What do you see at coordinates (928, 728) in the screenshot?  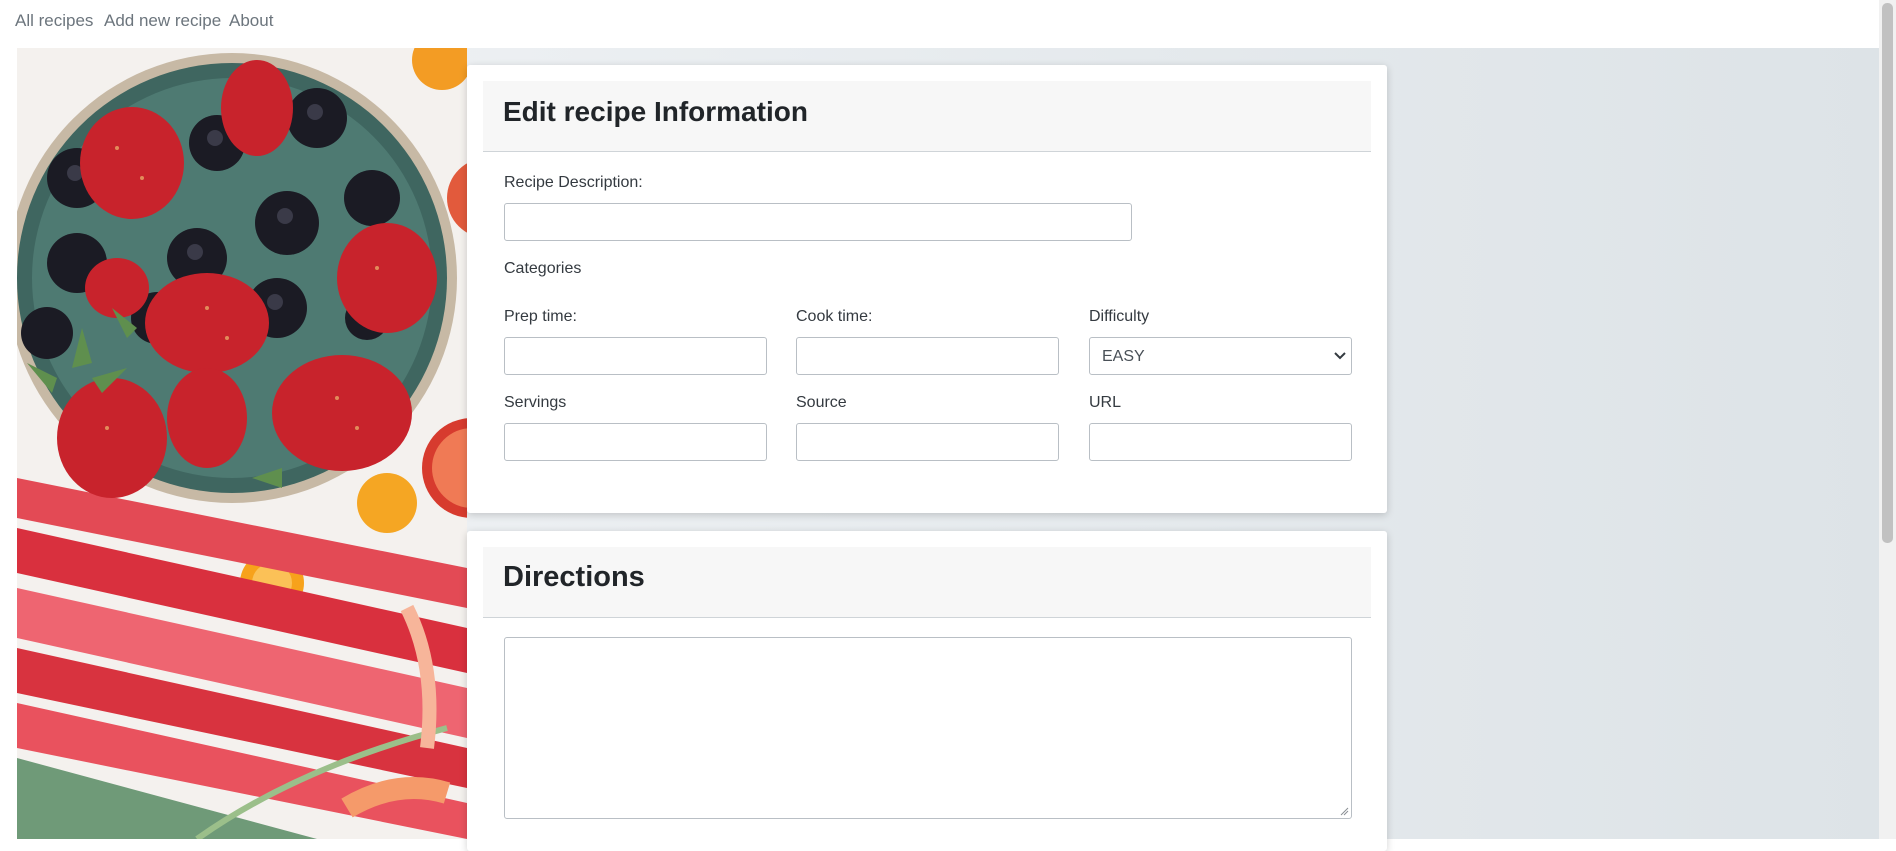 I see `directions-textarea` at bounding box center [928, 728].